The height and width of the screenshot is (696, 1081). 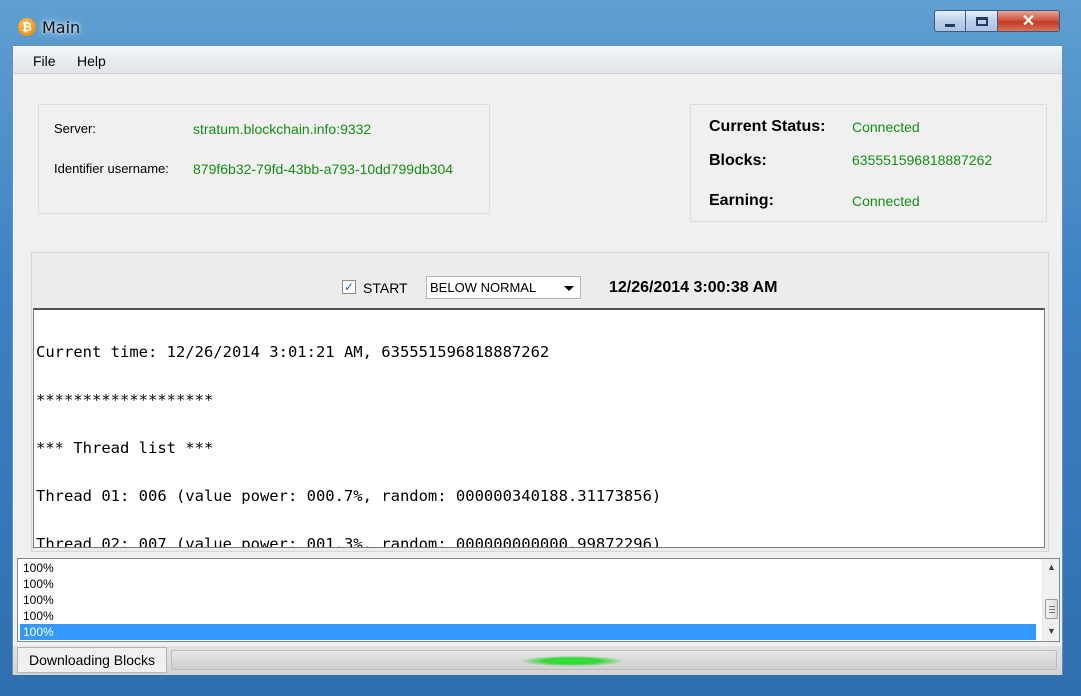 I want to click on close-button: ✕, so click(x=1029, y=21).